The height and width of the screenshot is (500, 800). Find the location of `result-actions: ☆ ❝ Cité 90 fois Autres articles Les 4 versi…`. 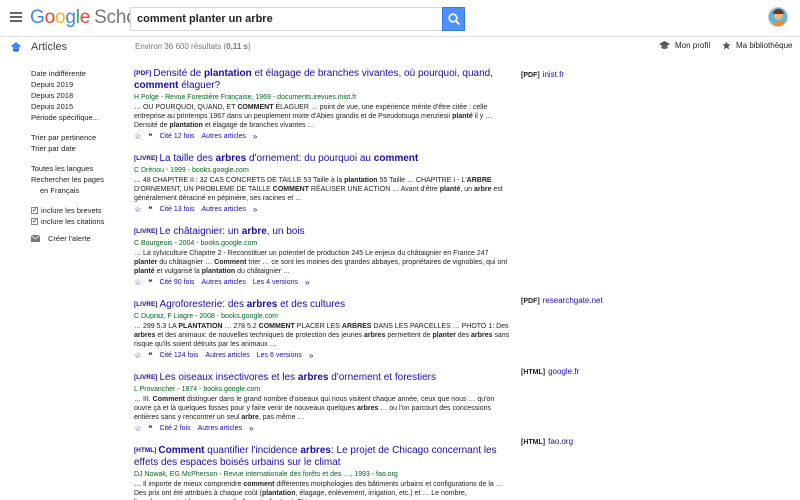

result-actions: ☆ ❝ Cité 90 fois Autres articles Les 4 versi… is located at coordinates (322, 283).